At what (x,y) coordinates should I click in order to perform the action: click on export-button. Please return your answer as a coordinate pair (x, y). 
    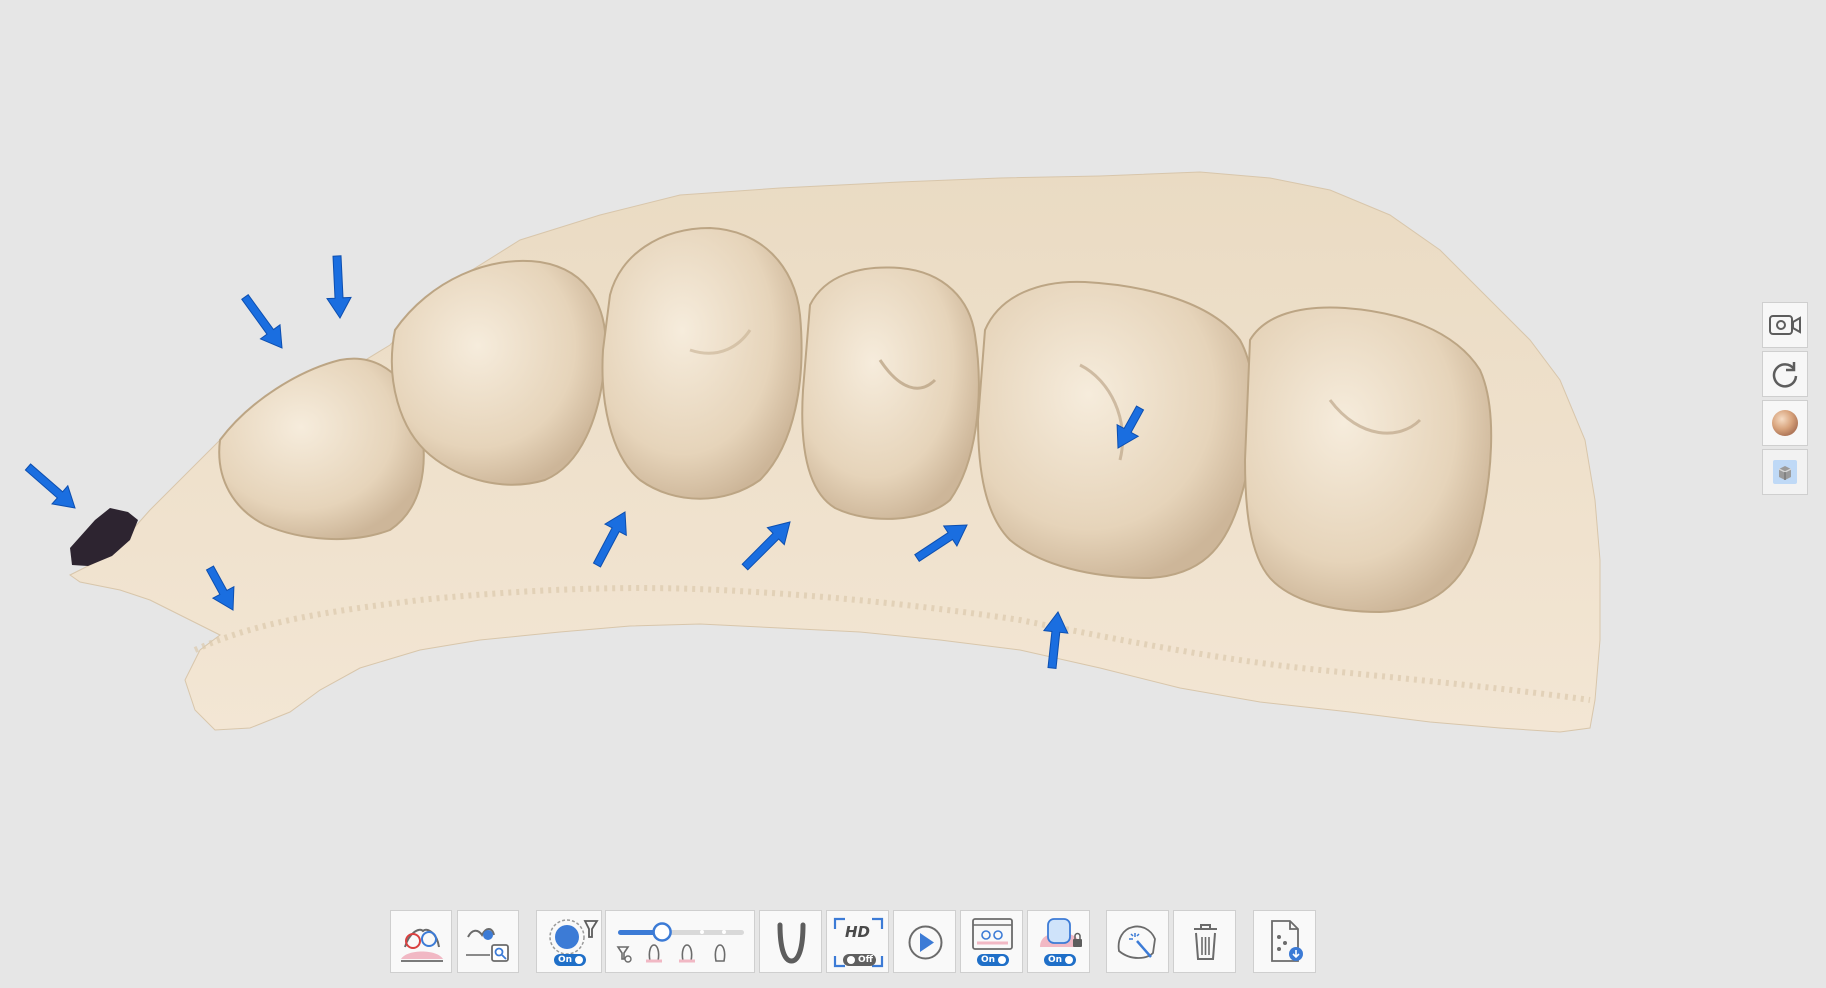
    Looking at the image, I should click on (1284, 941).